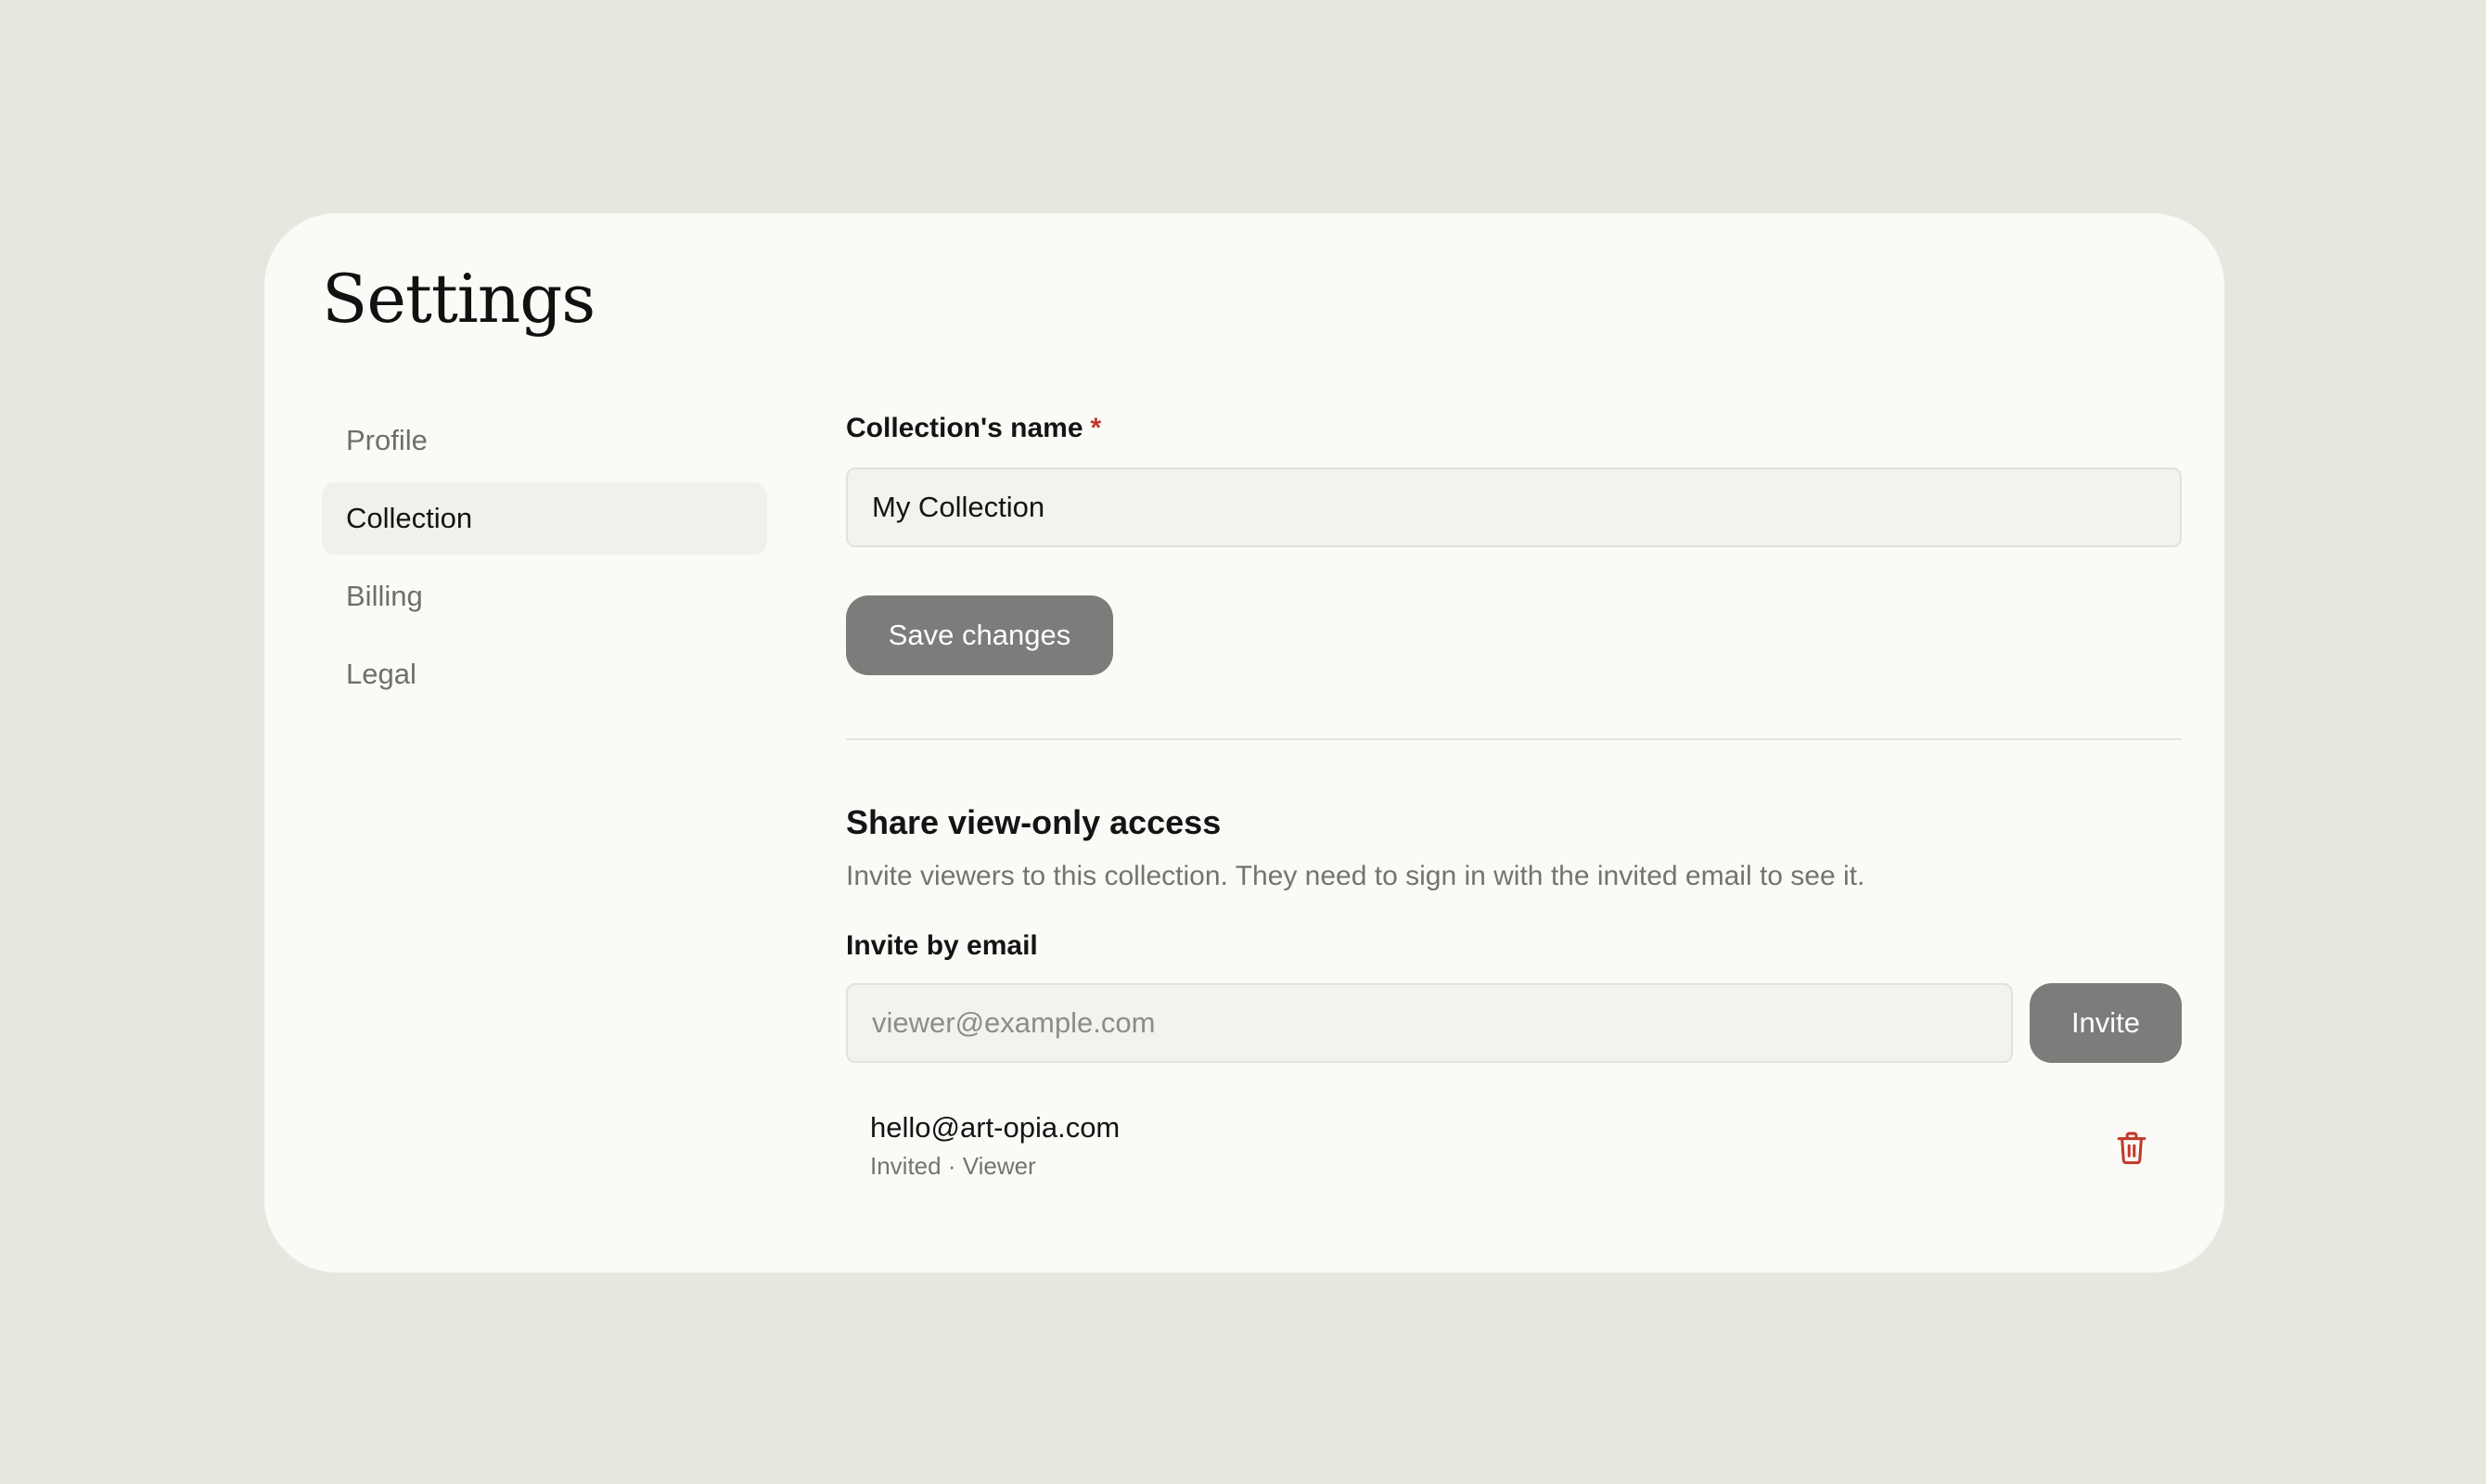  What do you see at coordinates (544, 674) in the screenshot?
I see `sidebar-item-legal: Legal` at bounding box center [544, 674].